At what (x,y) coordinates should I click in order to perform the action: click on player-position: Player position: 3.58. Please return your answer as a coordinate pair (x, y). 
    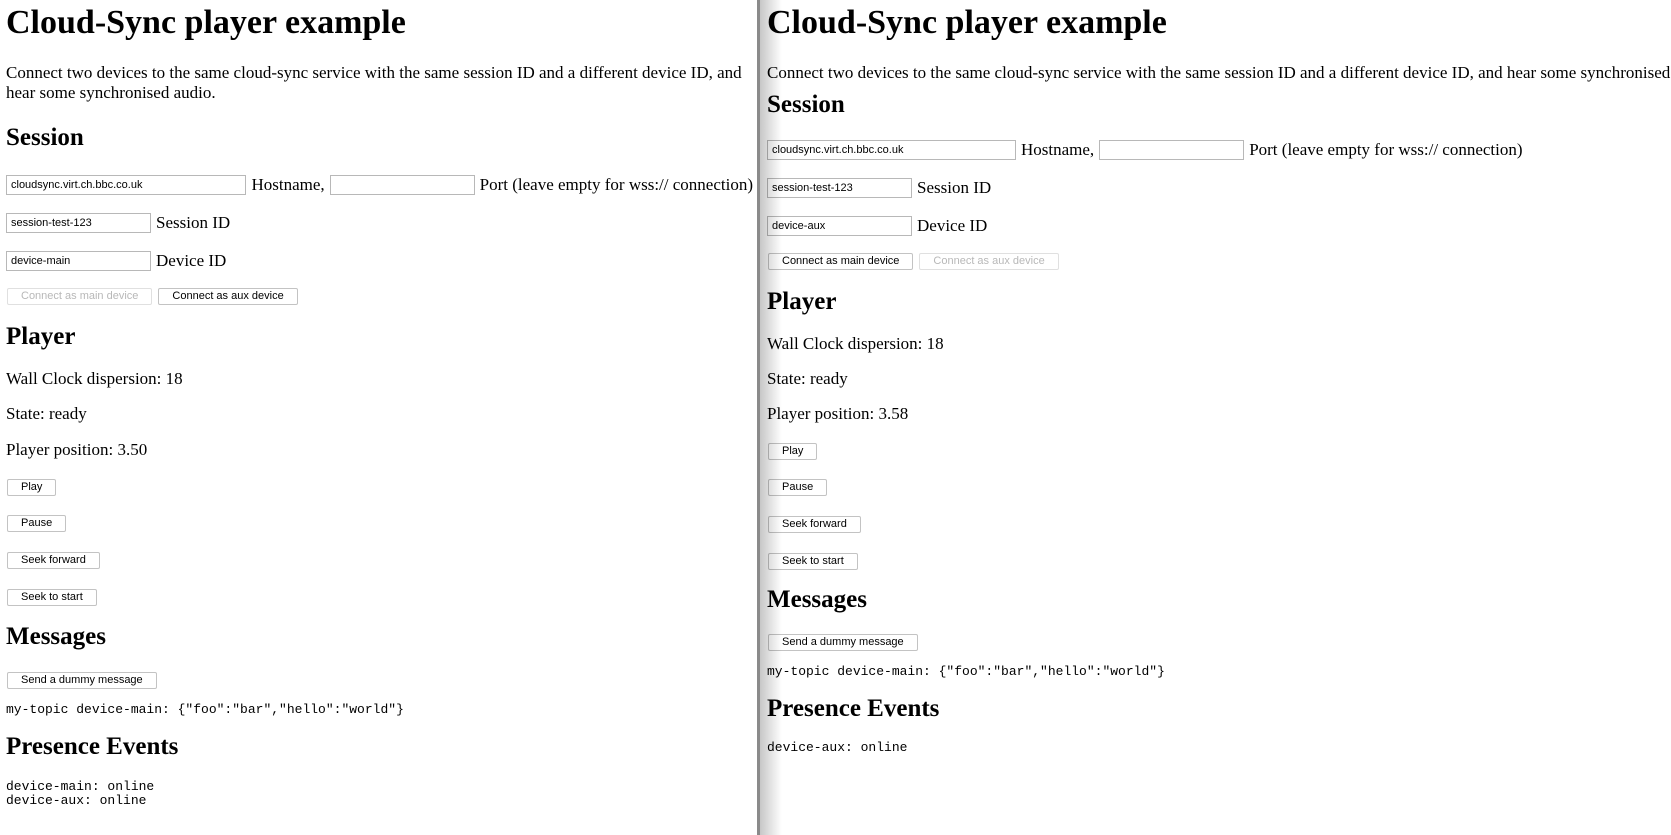
    Looking at the image, I should click on (838, 413).